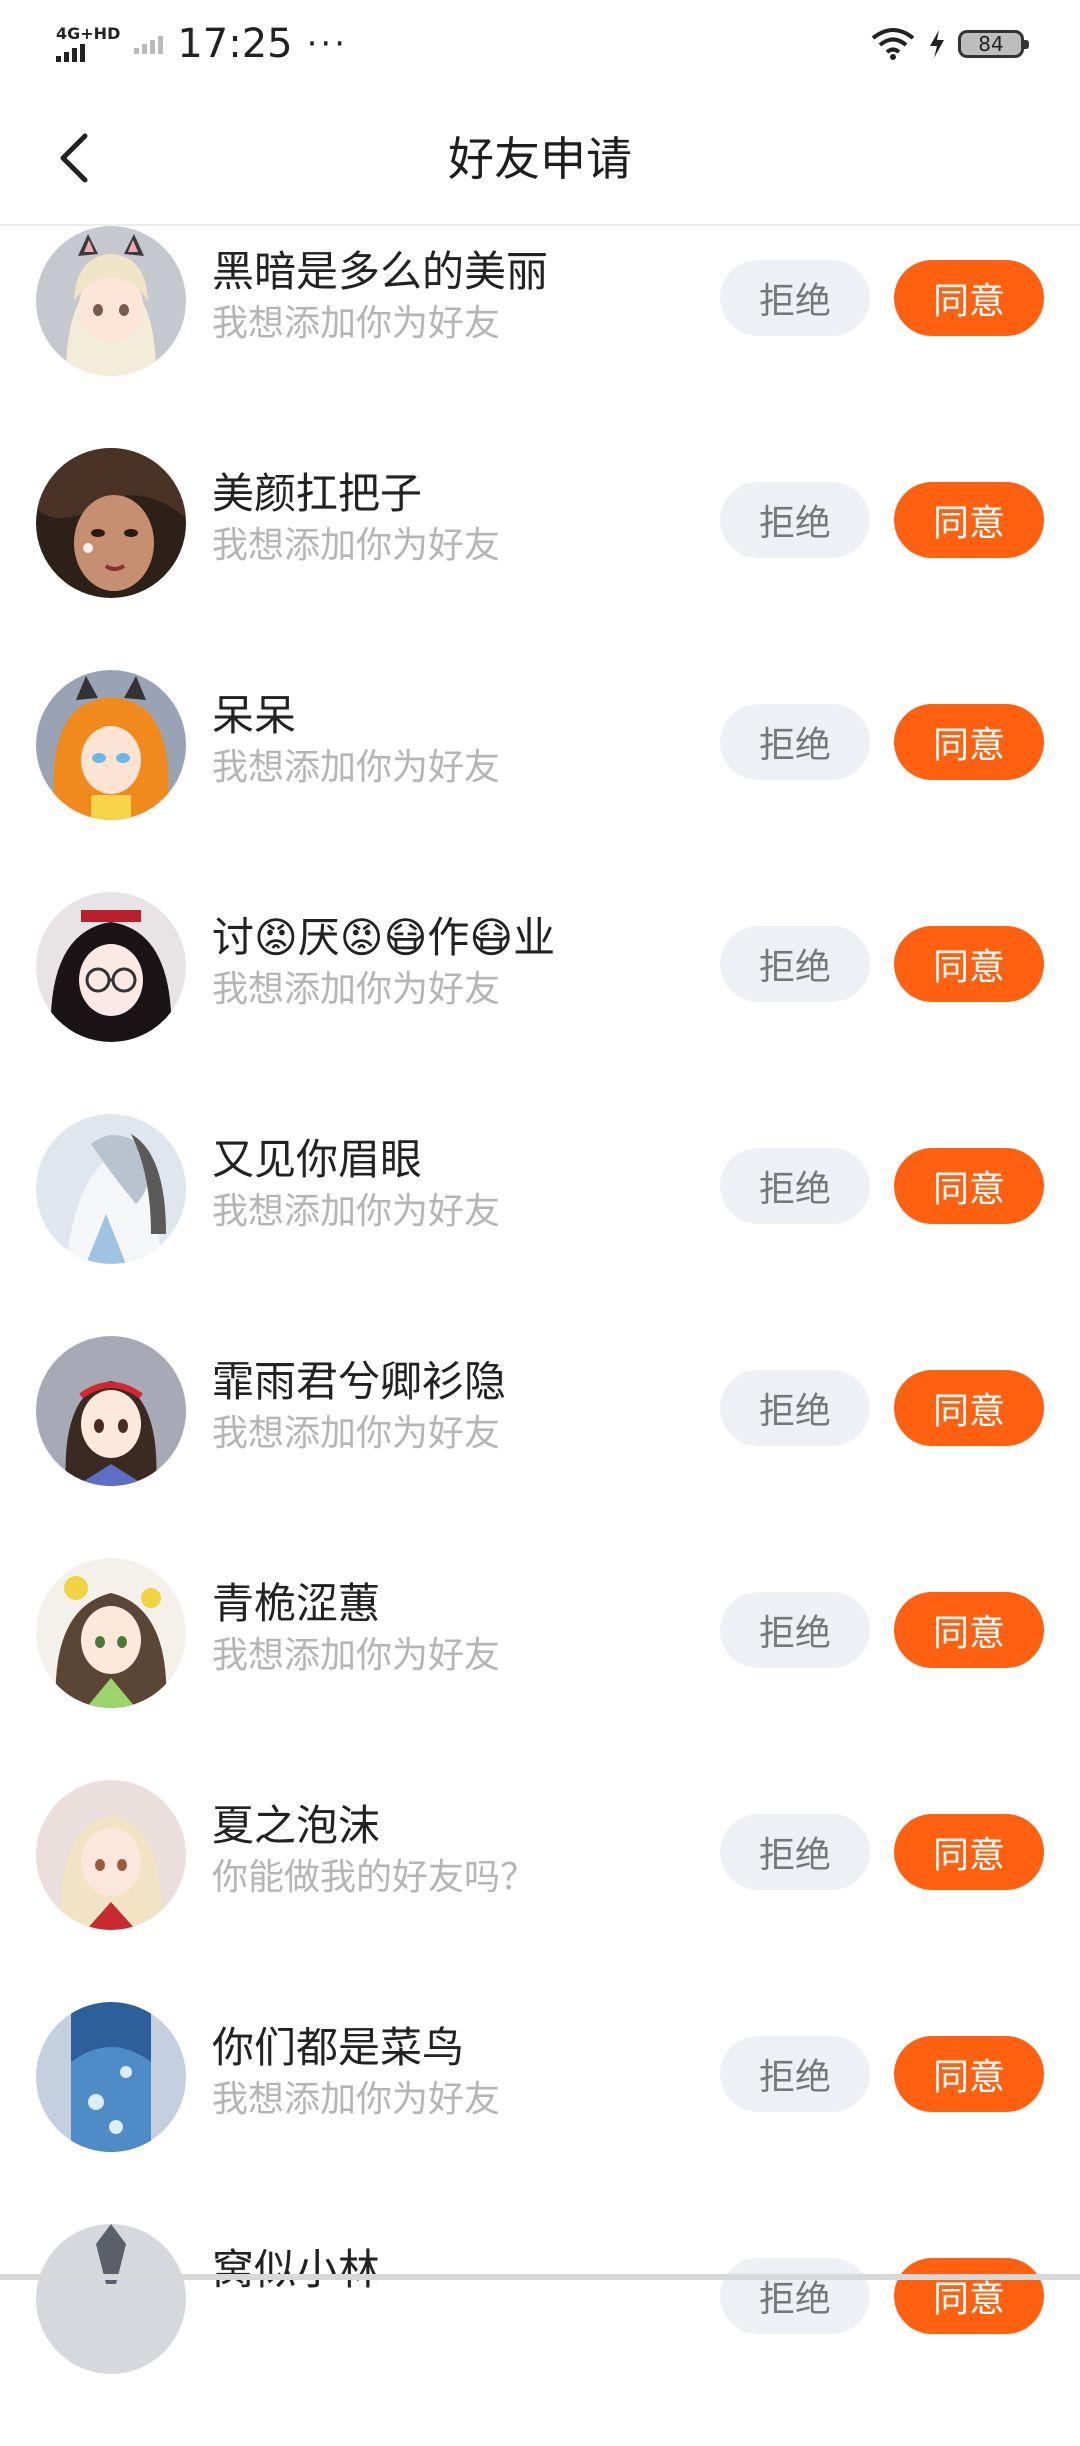  What do you see at coordinates (540, 1225) in the screenshot?
I see `list-item: 又见你眉眼 我想添加你为好友 拒绝 同意` at bounding box center [540, 1225].